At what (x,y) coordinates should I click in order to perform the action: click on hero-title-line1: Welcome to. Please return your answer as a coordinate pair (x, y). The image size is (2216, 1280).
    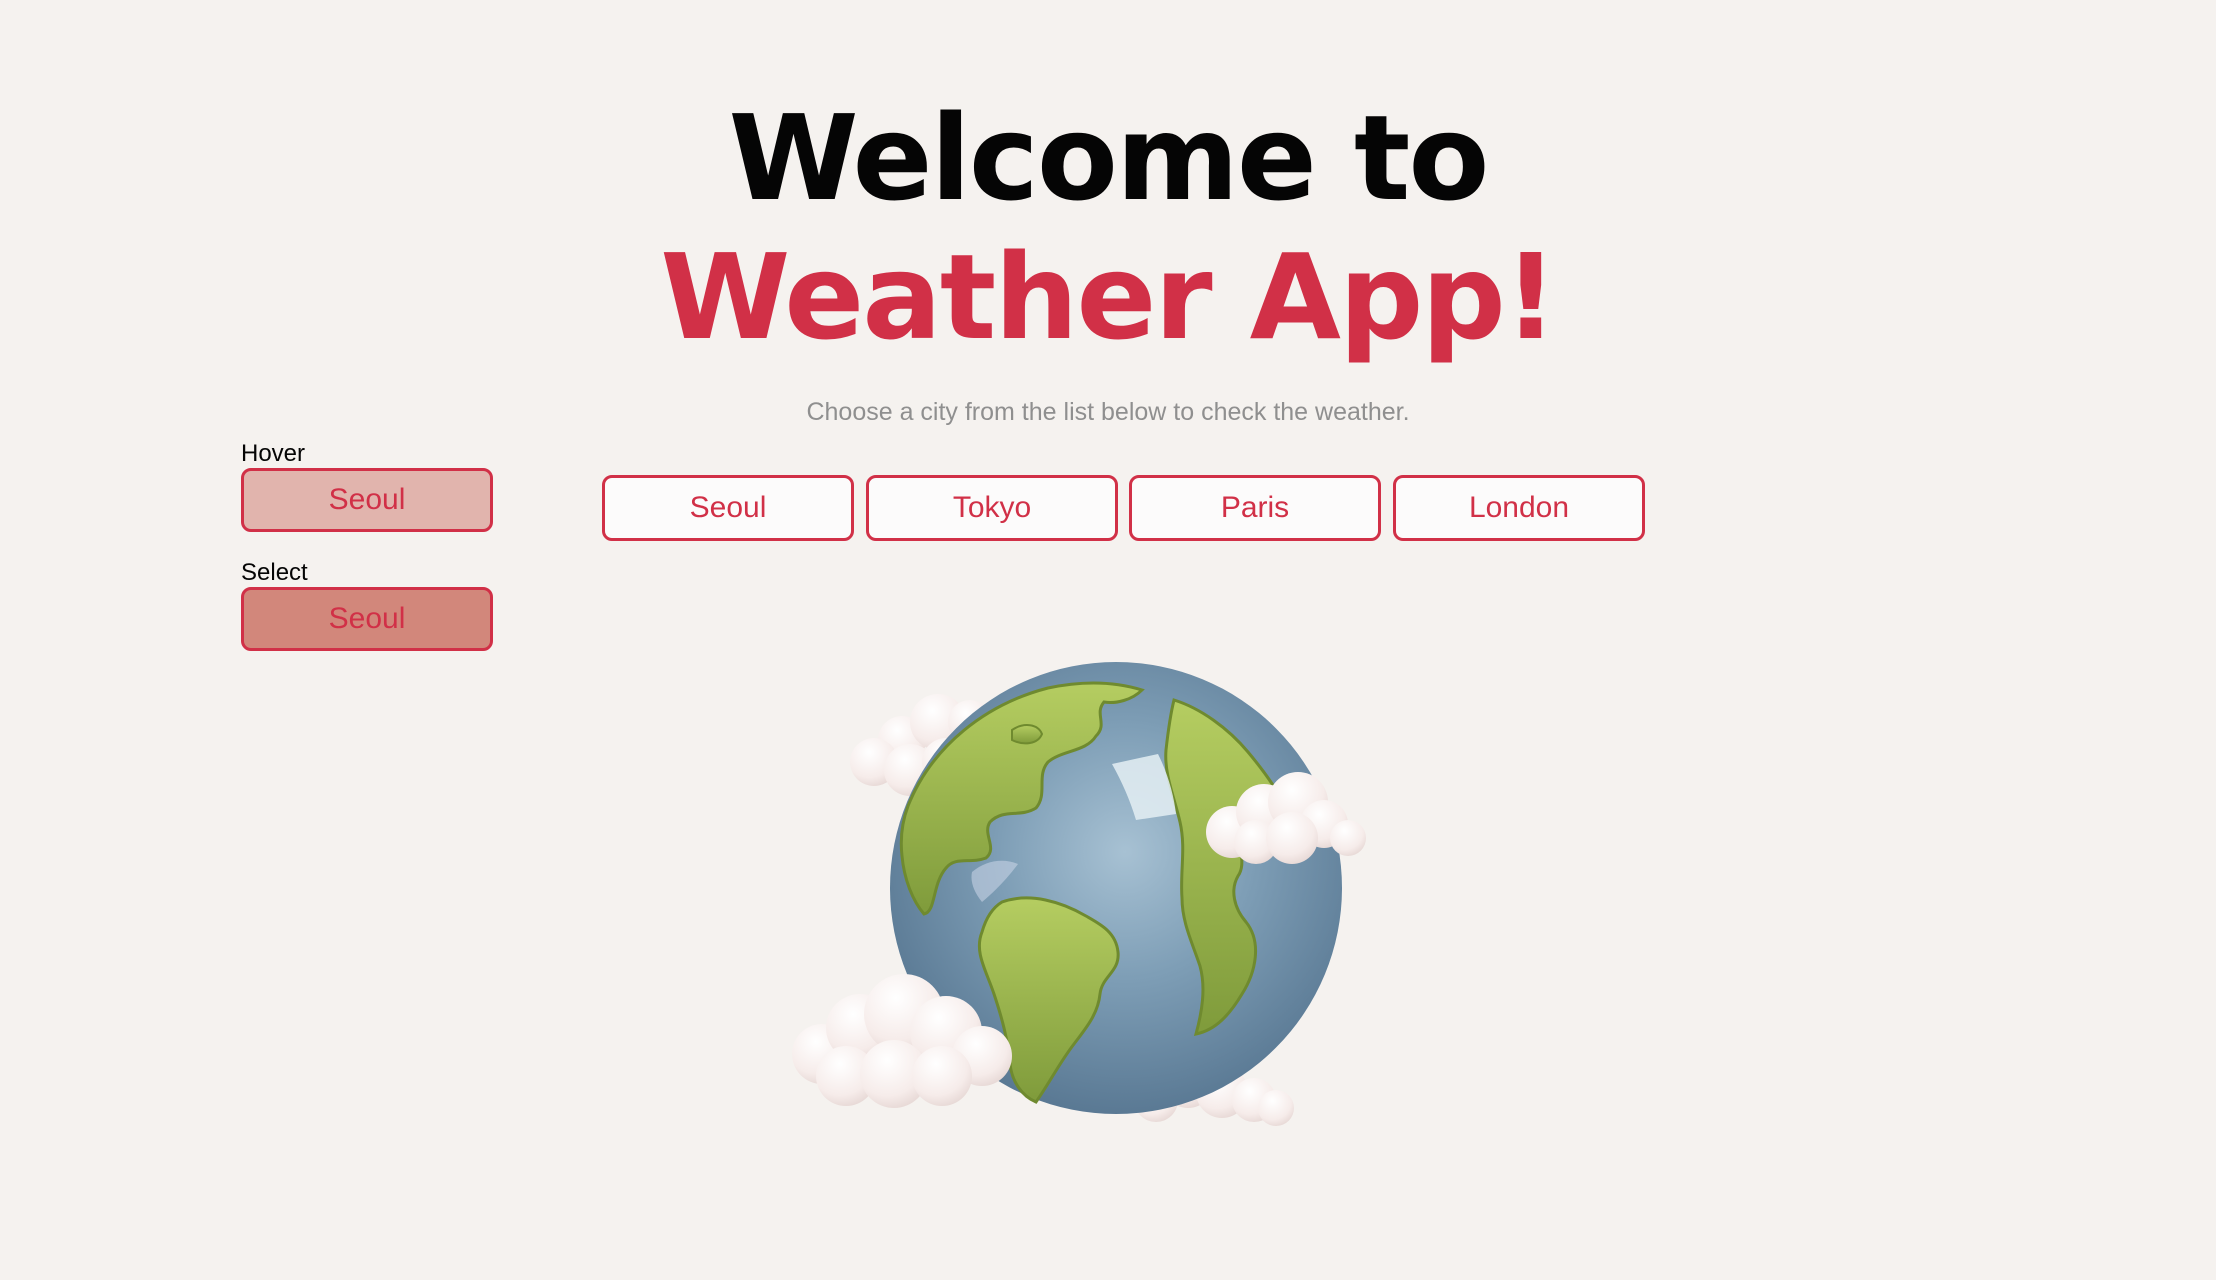
    Looking at the image, I should click on (1109, 158).